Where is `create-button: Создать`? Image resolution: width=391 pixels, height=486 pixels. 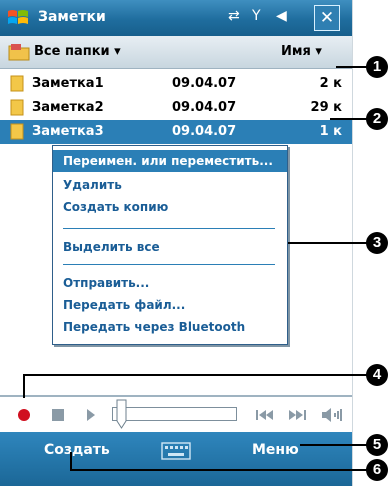
create-button: Создать is located at coordinates (77, 450).